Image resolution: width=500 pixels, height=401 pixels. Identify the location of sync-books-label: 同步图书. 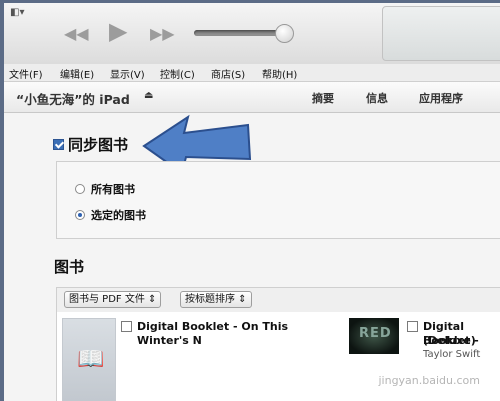
(98, 145).